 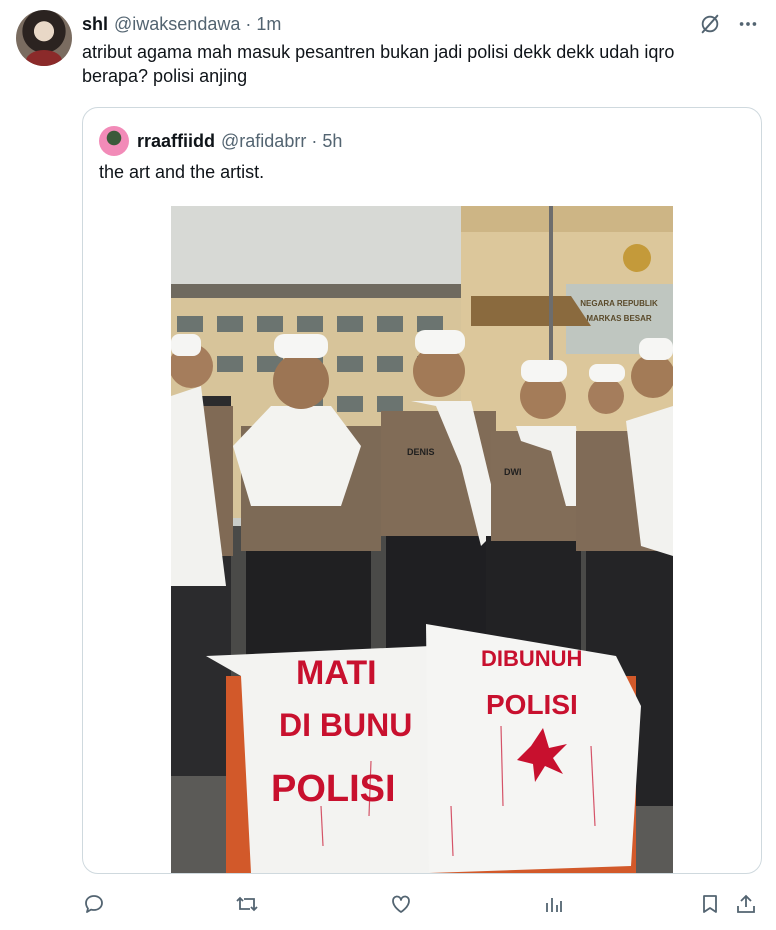 What do you see at coordinates (220, 141) in the screenshot?
I see `quoted-header: rraaffiidd @rafidabrr · 5h` at bounding box center [220, 141].